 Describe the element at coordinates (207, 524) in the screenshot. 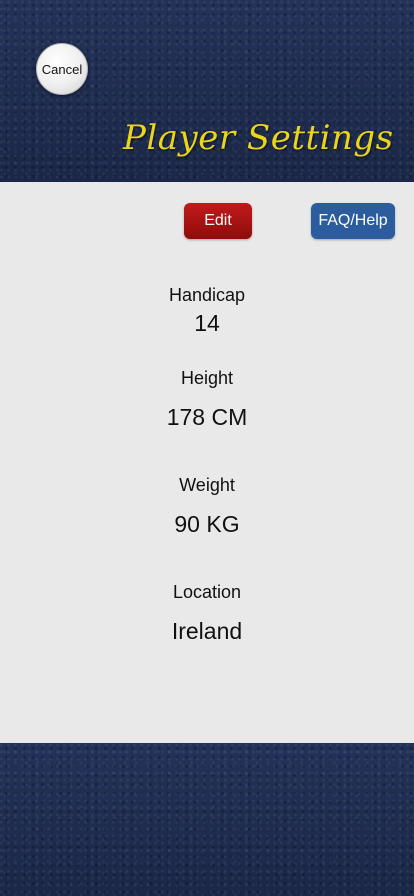

I see `weight-value: 90 KG` at that location.